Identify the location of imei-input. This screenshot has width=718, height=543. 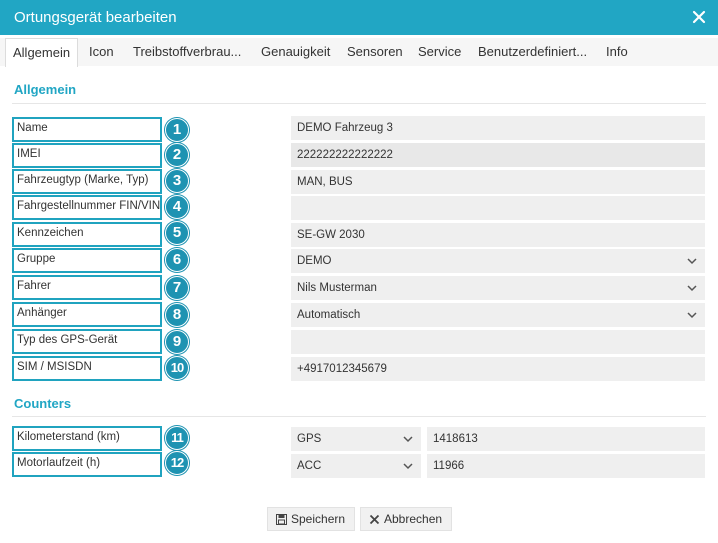
(498, 155).